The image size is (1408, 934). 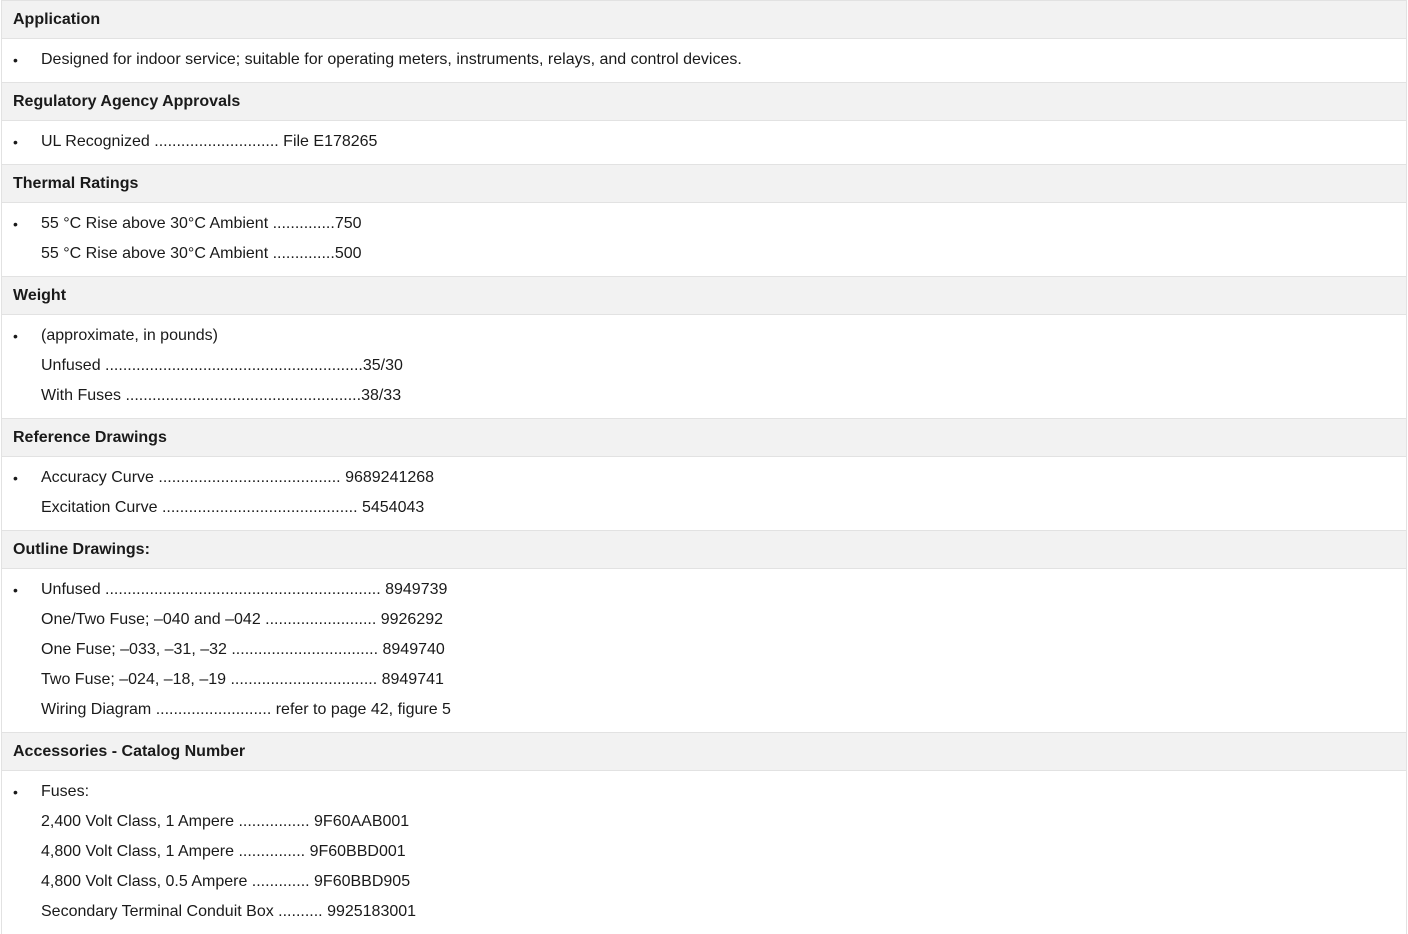 I want to click on section-title: Reference Drawings, so click(x=704, y=437).